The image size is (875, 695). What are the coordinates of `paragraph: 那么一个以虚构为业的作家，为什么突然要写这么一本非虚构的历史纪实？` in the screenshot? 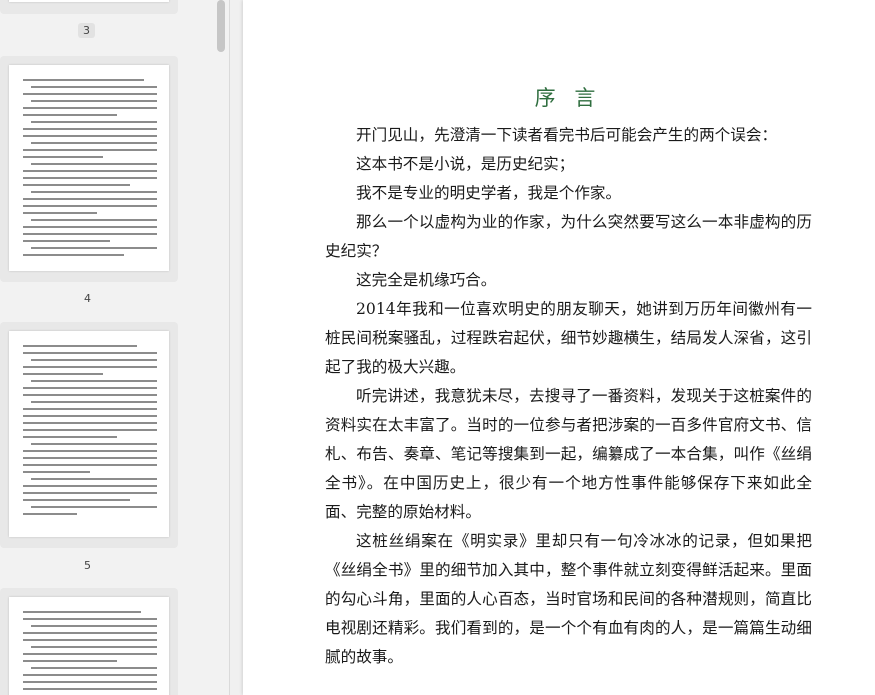 It's located at (568, 236).